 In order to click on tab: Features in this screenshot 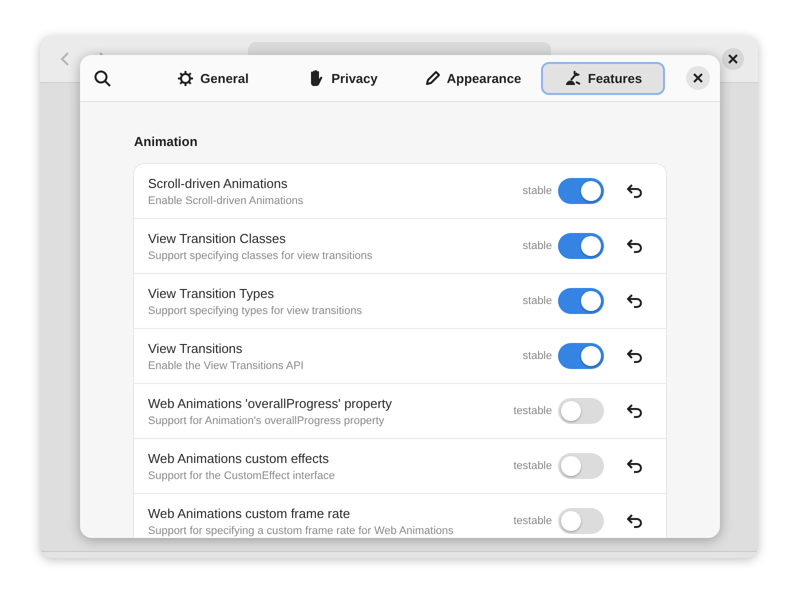, I will do `click(603, 78)`.